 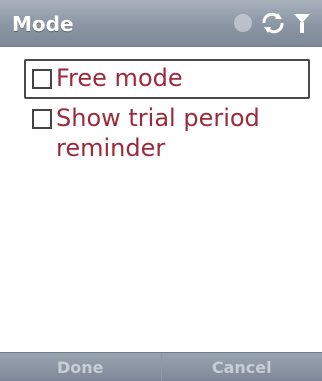 What do you see at coordinates (241, 367) in the screenshot?
I see `cancel-softkey: Cancel` at bounding box center [241, 367].